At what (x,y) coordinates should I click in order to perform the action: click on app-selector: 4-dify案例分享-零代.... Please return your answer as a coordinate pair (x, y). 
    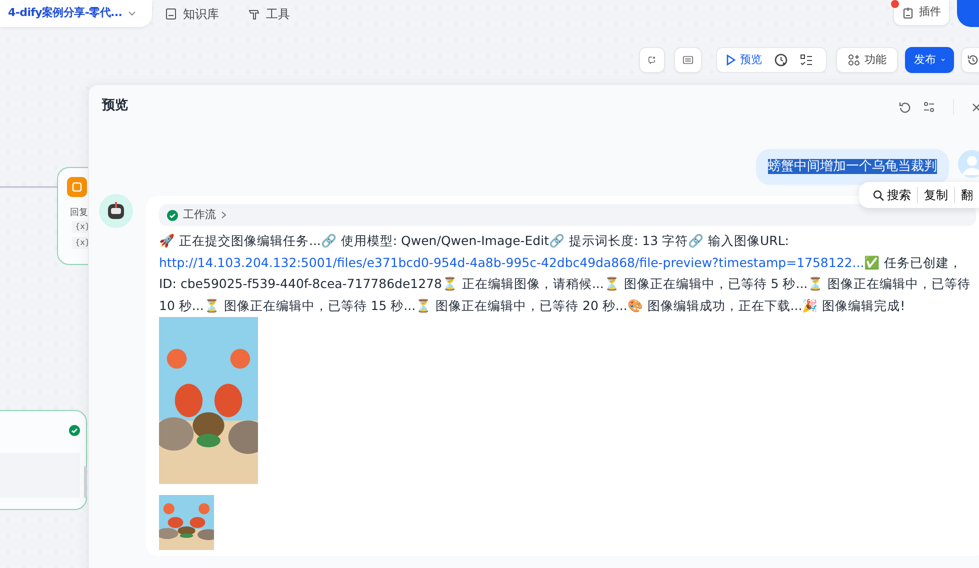
    Looking at the image, I should click on (76, 13).